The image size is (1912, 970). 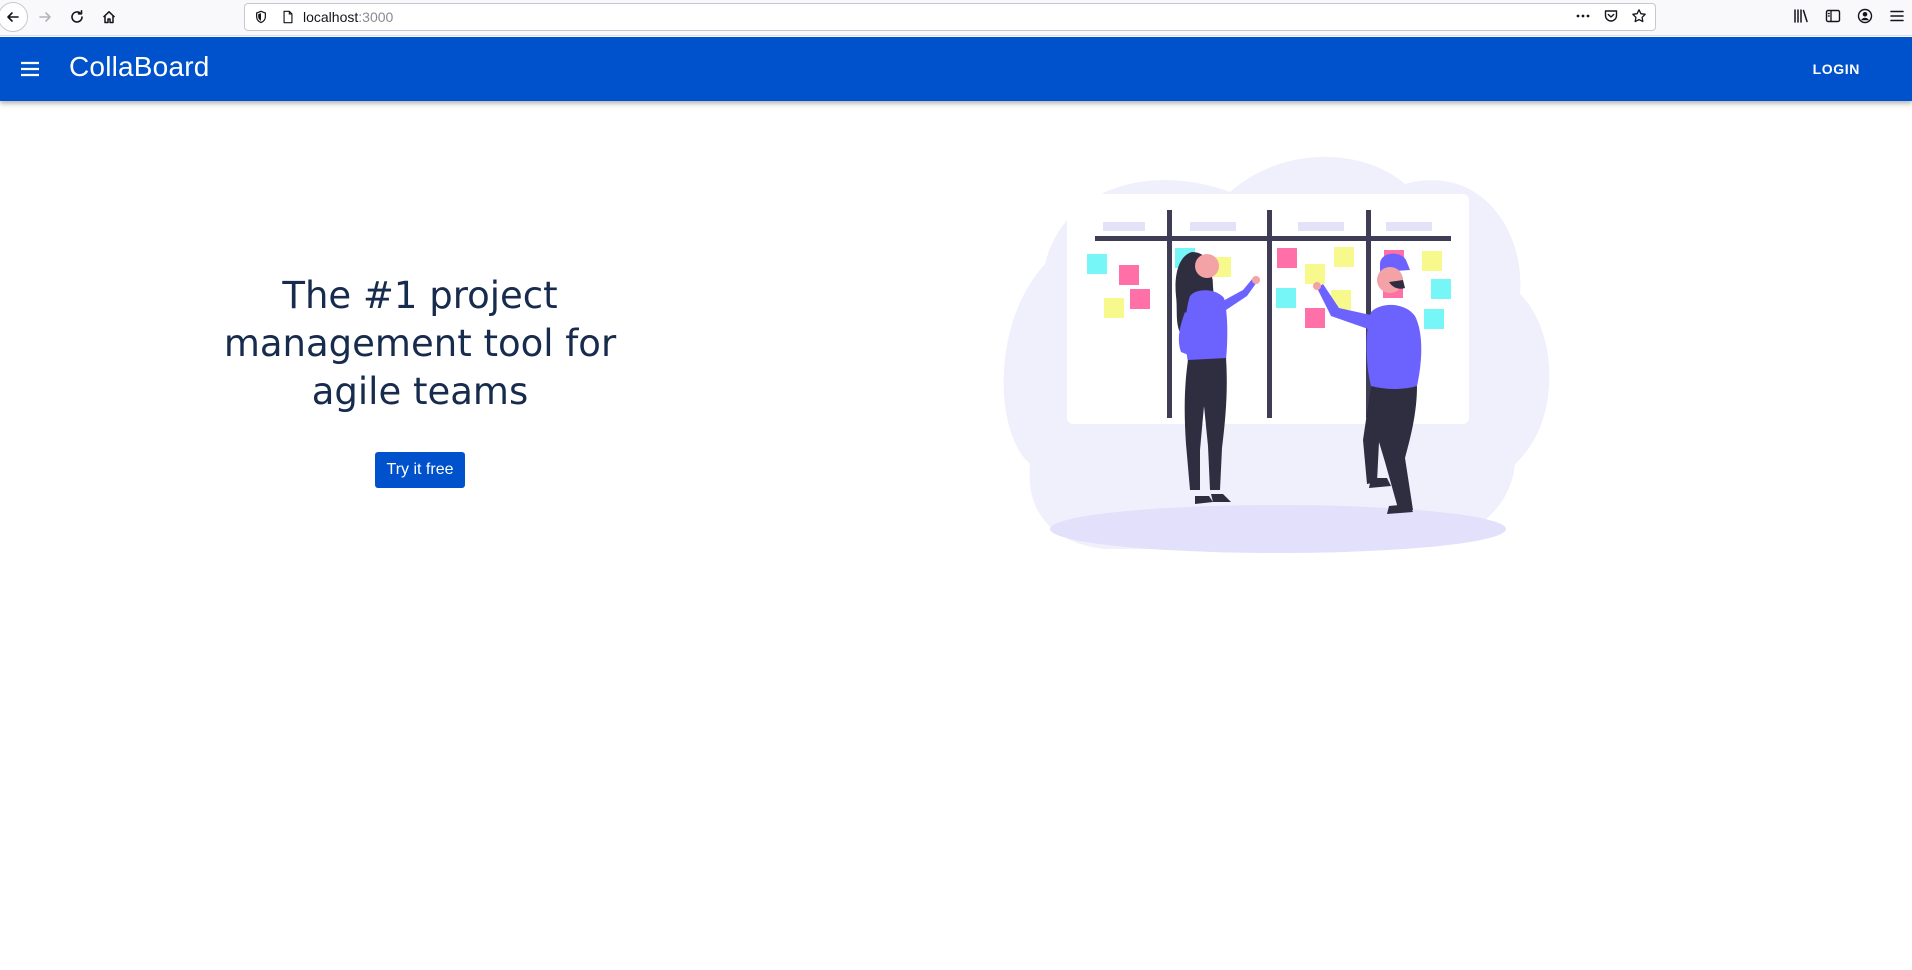 What do you see at coordinates (1639, 16) in the screenshot?
I see `bookmark-star-icon` at bounding box center [1639, 16].